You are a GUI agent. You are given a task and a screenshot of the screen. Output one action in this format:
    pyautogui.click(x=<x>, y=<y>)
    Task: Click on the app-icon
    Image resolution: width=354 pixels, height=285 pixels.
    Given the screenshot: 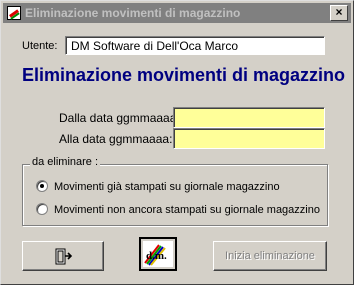 What is the action you would take?
    pyautogui.click(x=14, y=13)
    